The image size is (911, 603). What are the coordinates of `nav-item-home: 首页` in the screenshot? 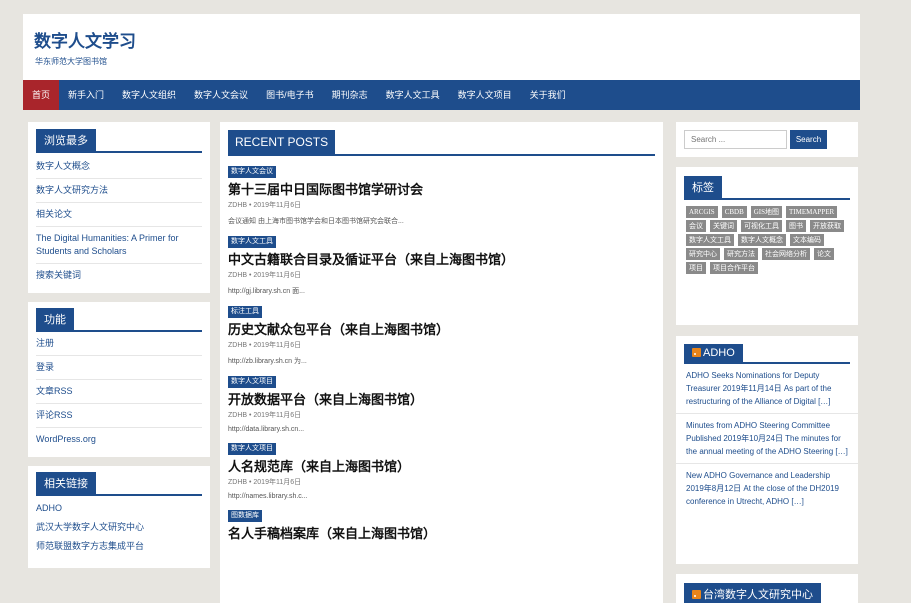 It's located at (41, 95).